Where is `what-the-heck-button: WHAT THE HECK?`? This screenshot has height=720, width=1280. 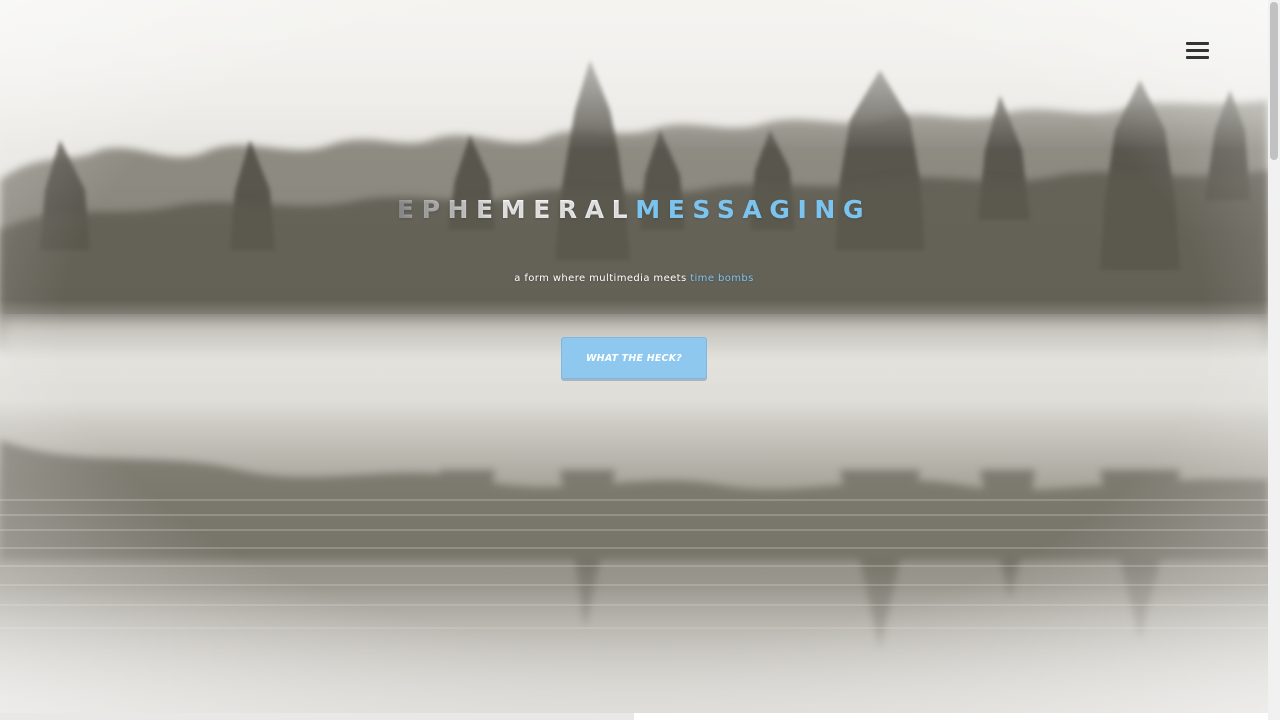
what-the-heck-button: WHAT THE HECK? is located at coordinates (634, 358).